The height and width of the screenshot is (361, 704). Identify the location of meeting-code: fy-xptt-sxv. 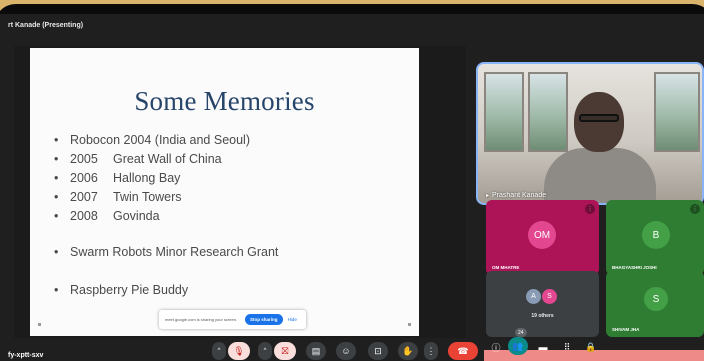
(26, 355).